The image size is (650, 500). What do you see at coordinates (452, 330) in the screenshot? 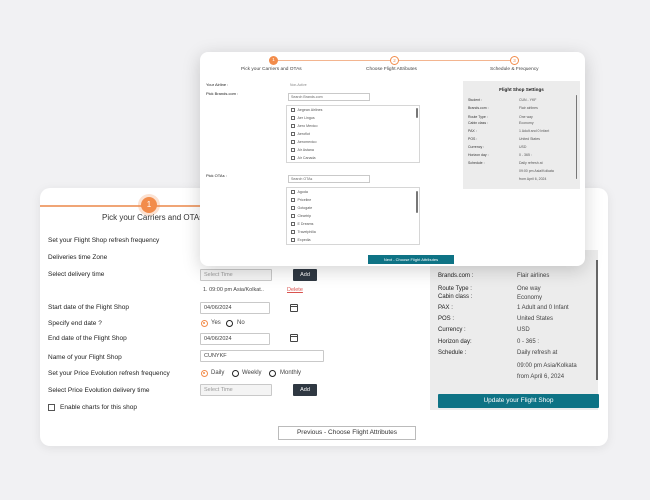
I see `settings-key: Currency :` at bounding box center [452, 330].